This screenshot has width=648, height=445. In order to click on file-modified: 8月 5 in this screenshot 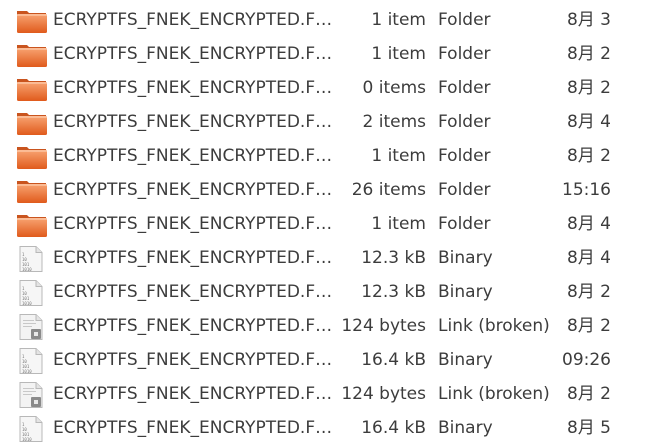, I will do `click(588, 428)`.